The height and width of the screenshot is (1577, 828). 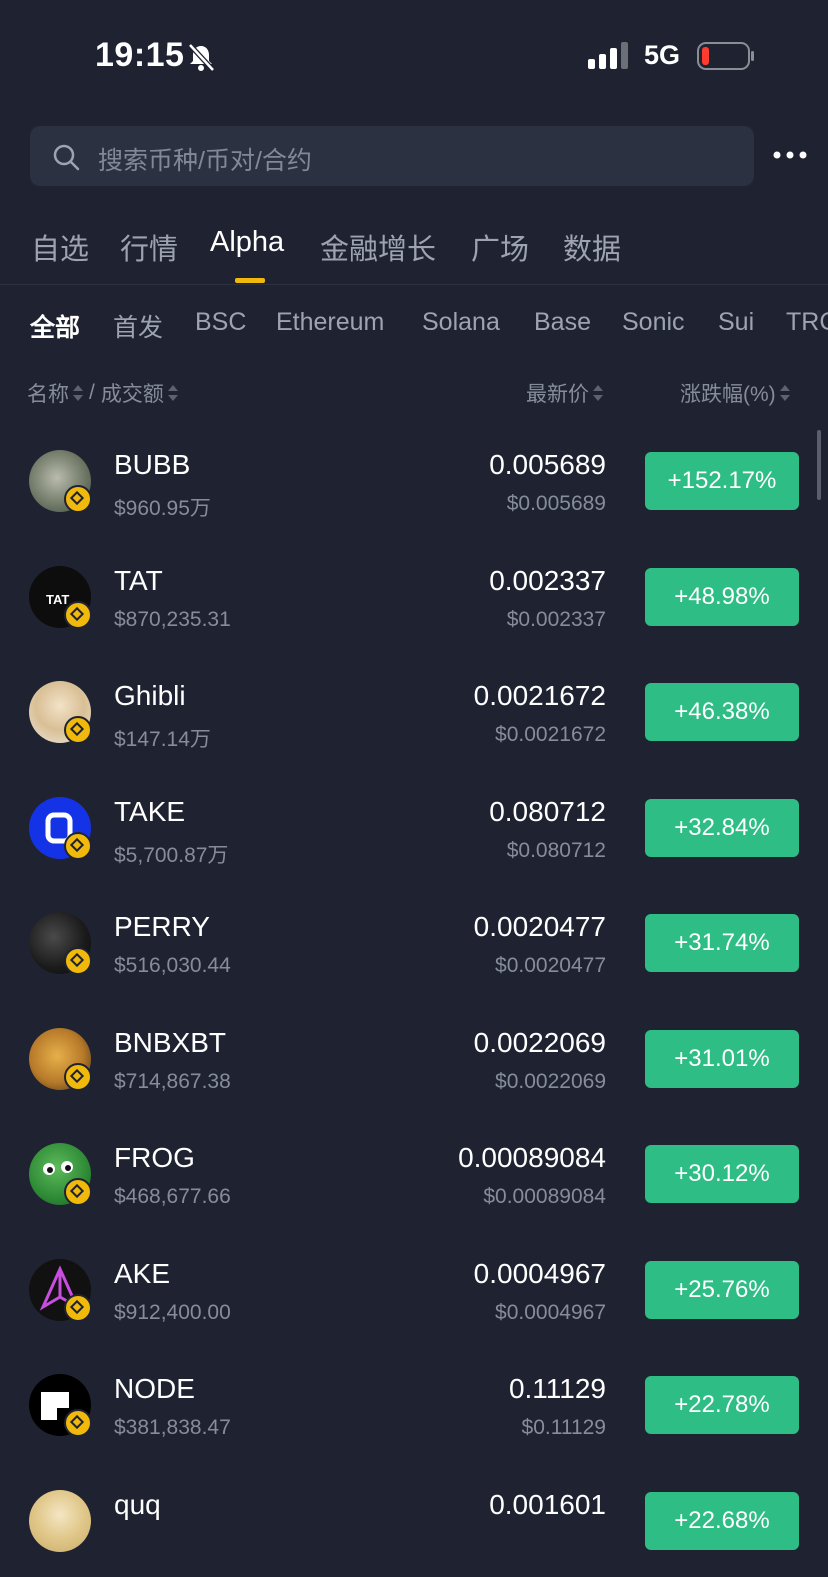 I want to click on token-volume: $468,677.66, so click(x=172, y=1196).